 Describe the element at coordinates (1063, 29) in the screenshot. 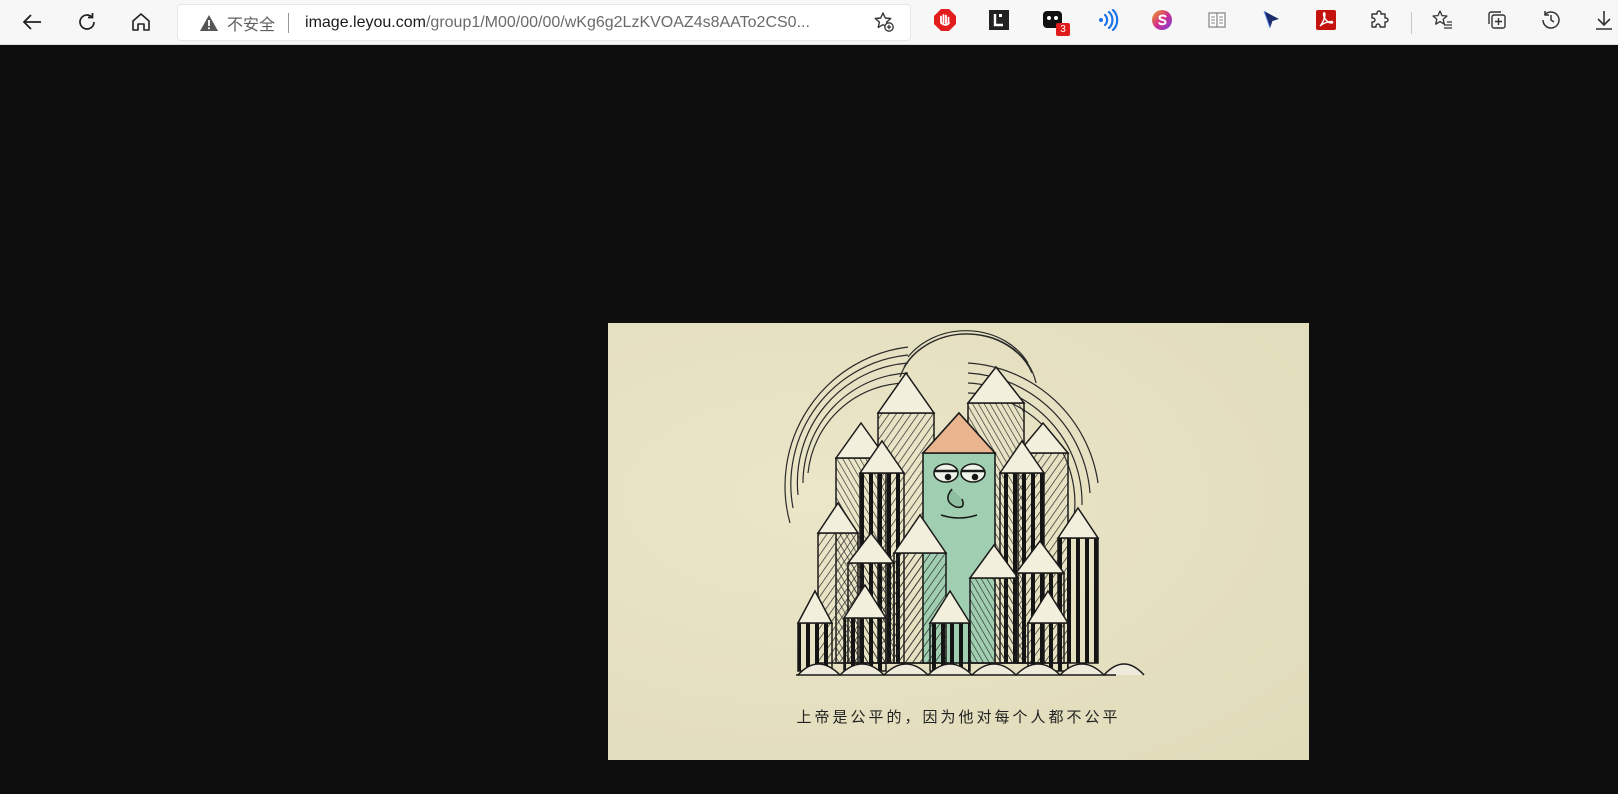

I see `extension-badge: 3` at that location.